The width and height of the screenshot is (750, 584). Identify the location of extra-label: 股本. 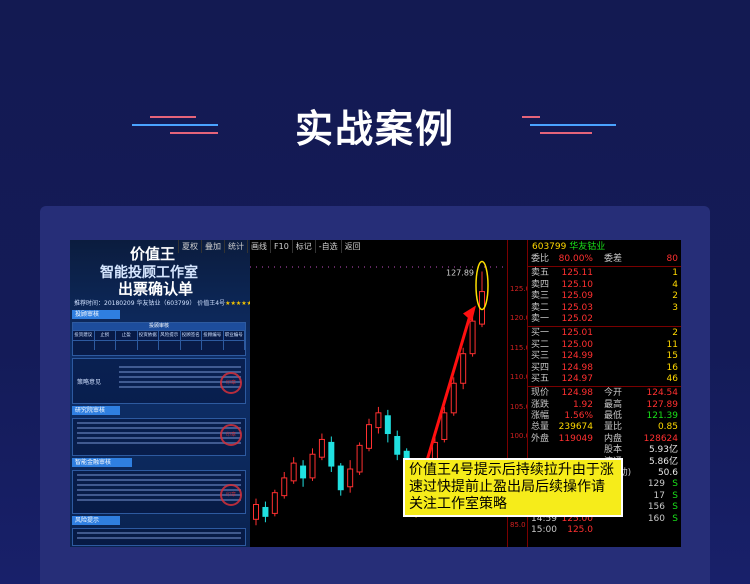
(613, 450).